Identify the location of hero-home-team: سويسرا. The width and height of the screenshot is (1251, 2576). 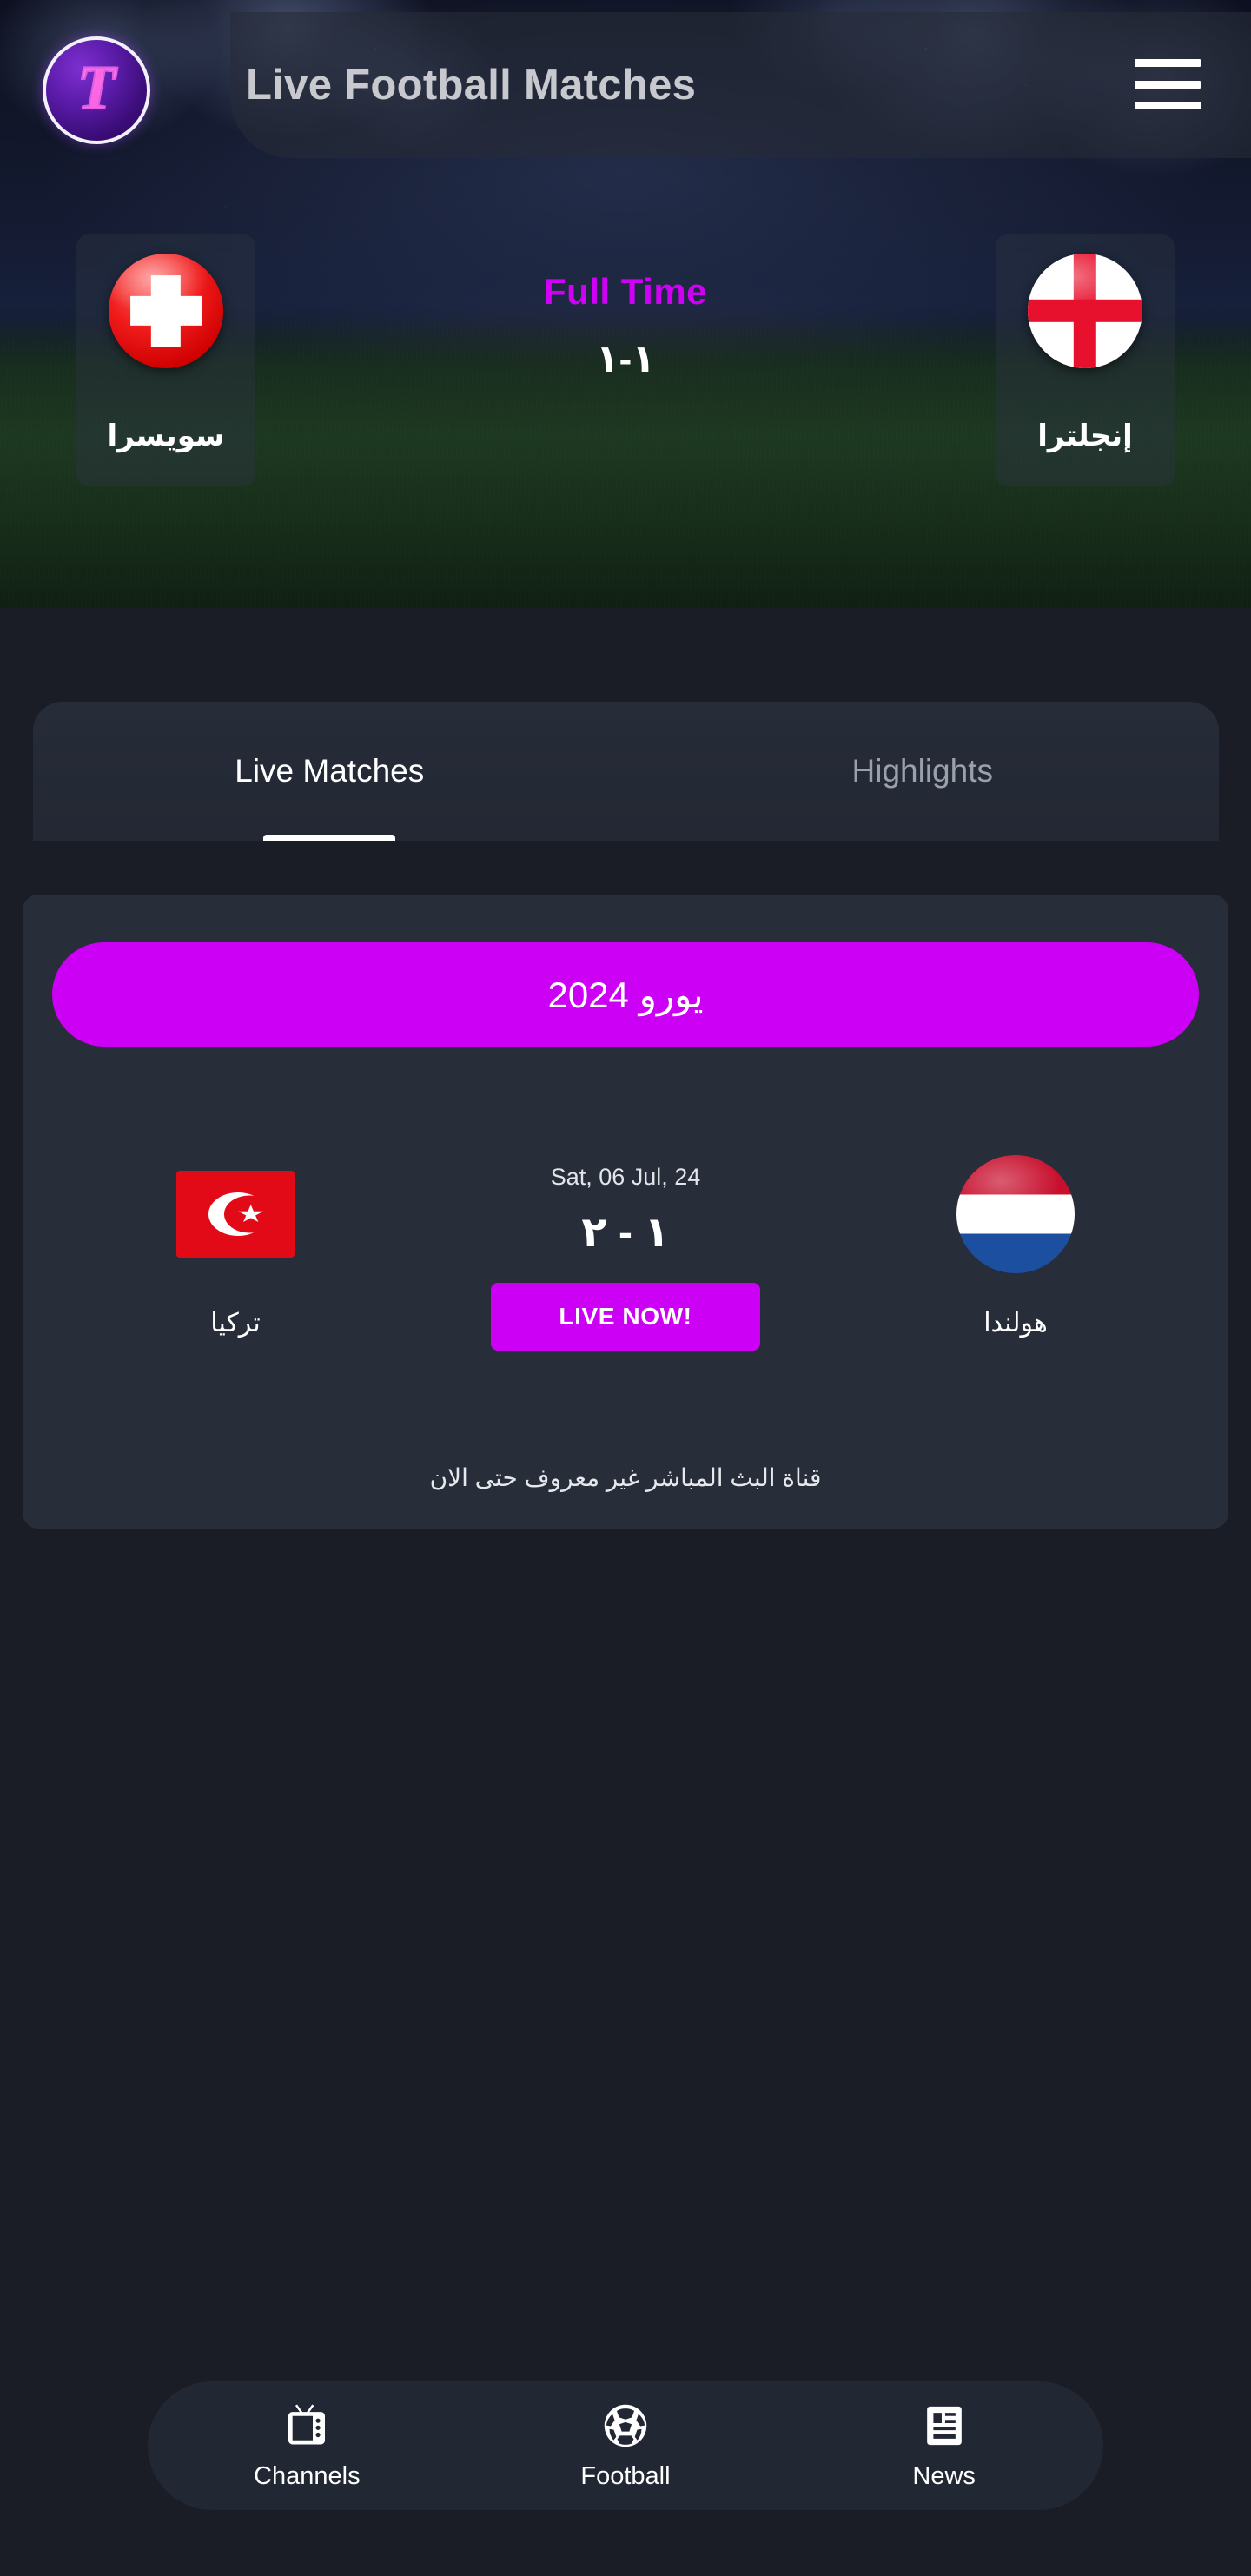
(165, 360).